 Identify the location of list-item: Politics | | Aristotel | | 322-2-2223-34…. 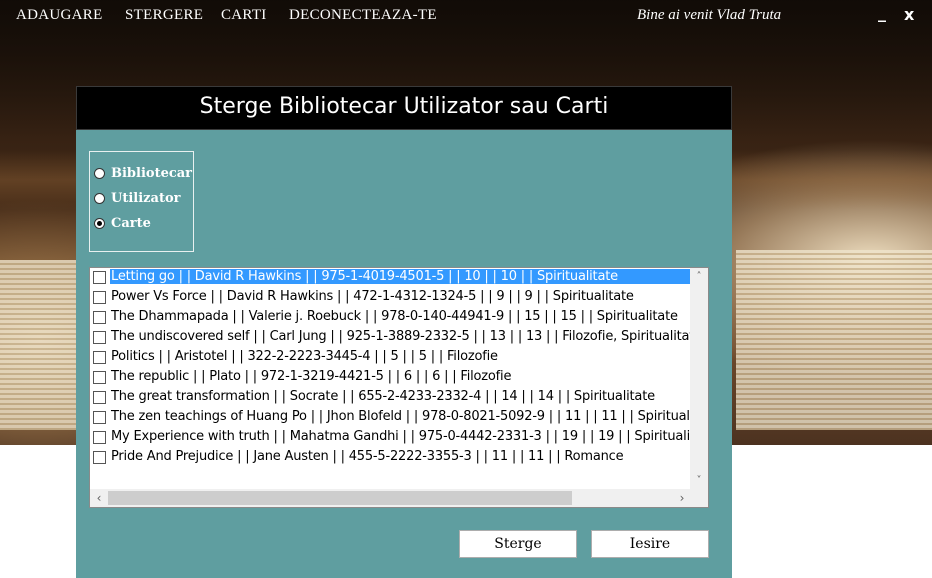
(390, 358).